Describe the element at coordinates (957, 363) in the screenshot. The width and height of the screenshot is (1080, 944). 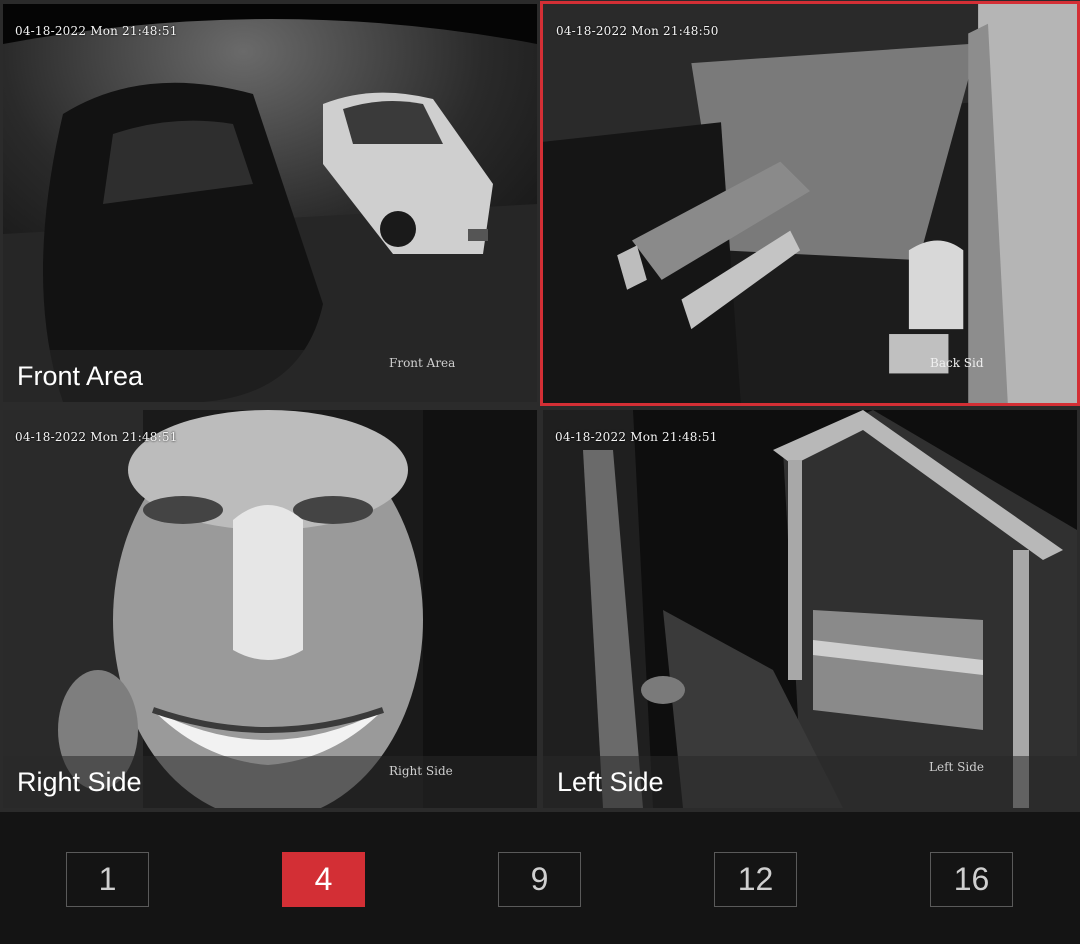
I see `camera-osd-name: Back Sid` at that location.